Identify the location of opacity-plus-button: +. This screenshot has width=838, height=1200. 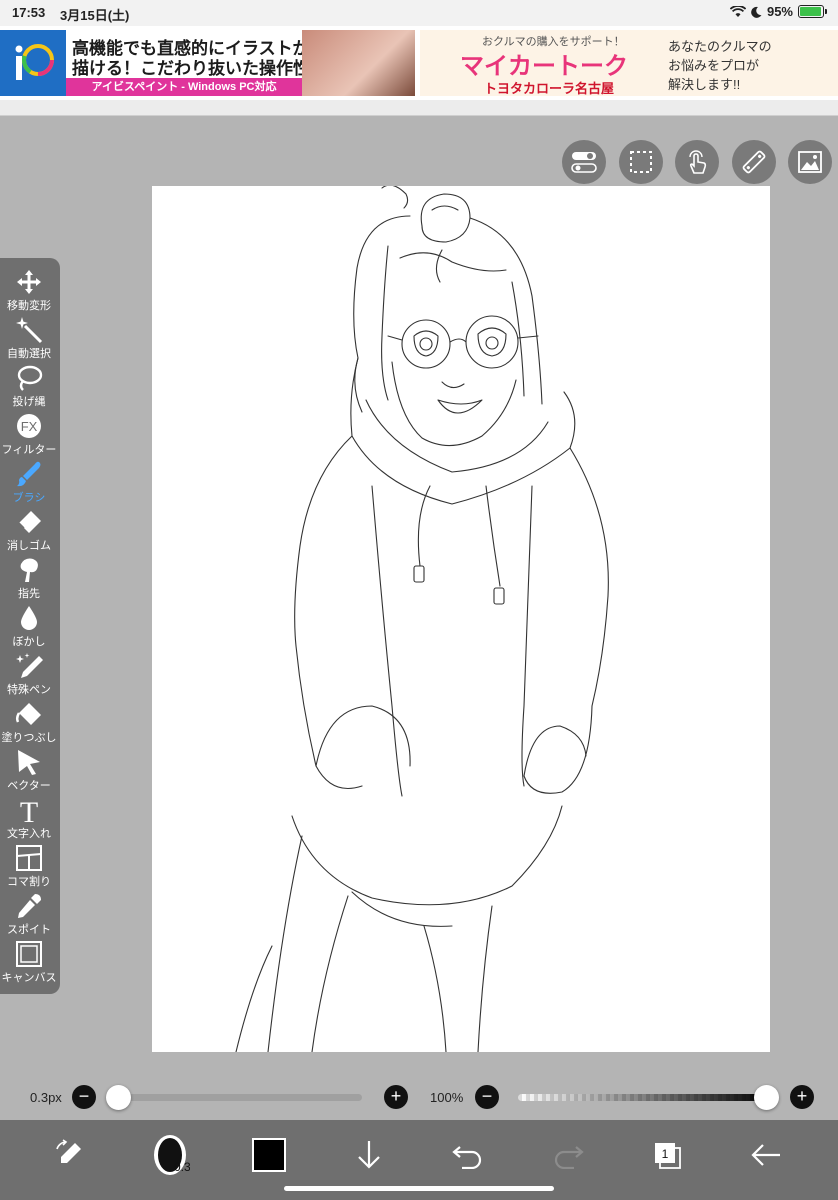
(802, 1097).